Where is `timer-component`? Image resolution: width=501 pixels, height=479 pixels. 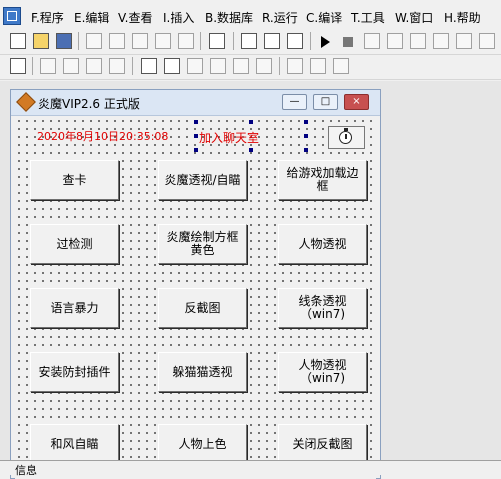
timer-component is located at coordinates (346, 137).